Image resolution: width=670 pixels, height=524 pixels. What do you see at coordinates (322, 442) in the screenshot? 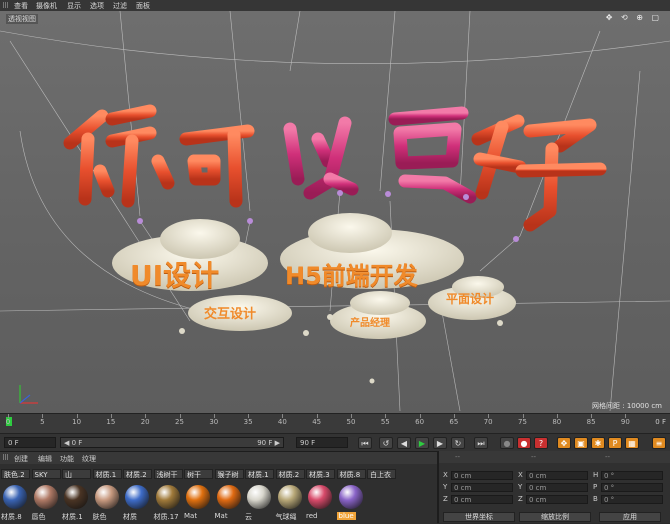
I see `end-frame-field: 90 F` at bounding box center [322, 442].